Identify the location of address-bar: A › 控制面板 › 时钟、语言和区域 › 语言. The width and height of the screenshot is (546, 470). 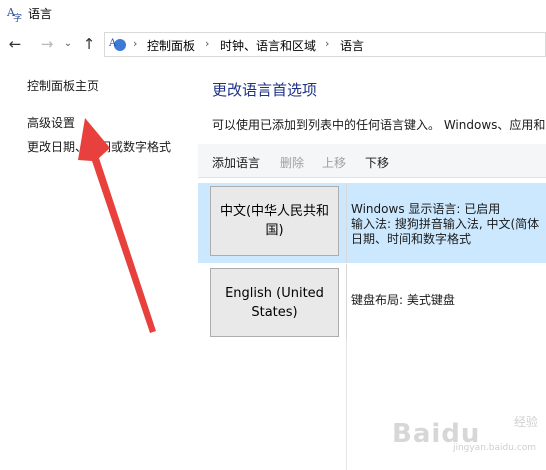
(325, 44).